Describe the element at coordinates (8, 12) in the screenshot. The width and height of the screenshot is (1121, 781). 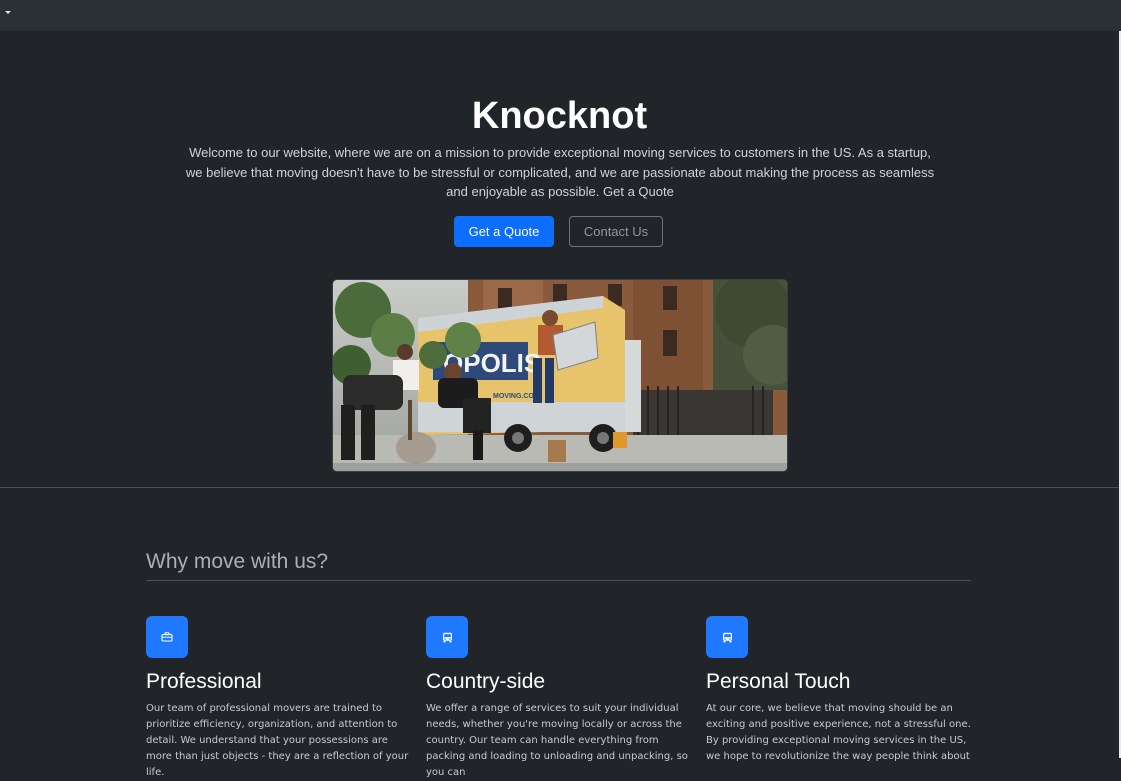
I see `caret-down-icon` at that location.